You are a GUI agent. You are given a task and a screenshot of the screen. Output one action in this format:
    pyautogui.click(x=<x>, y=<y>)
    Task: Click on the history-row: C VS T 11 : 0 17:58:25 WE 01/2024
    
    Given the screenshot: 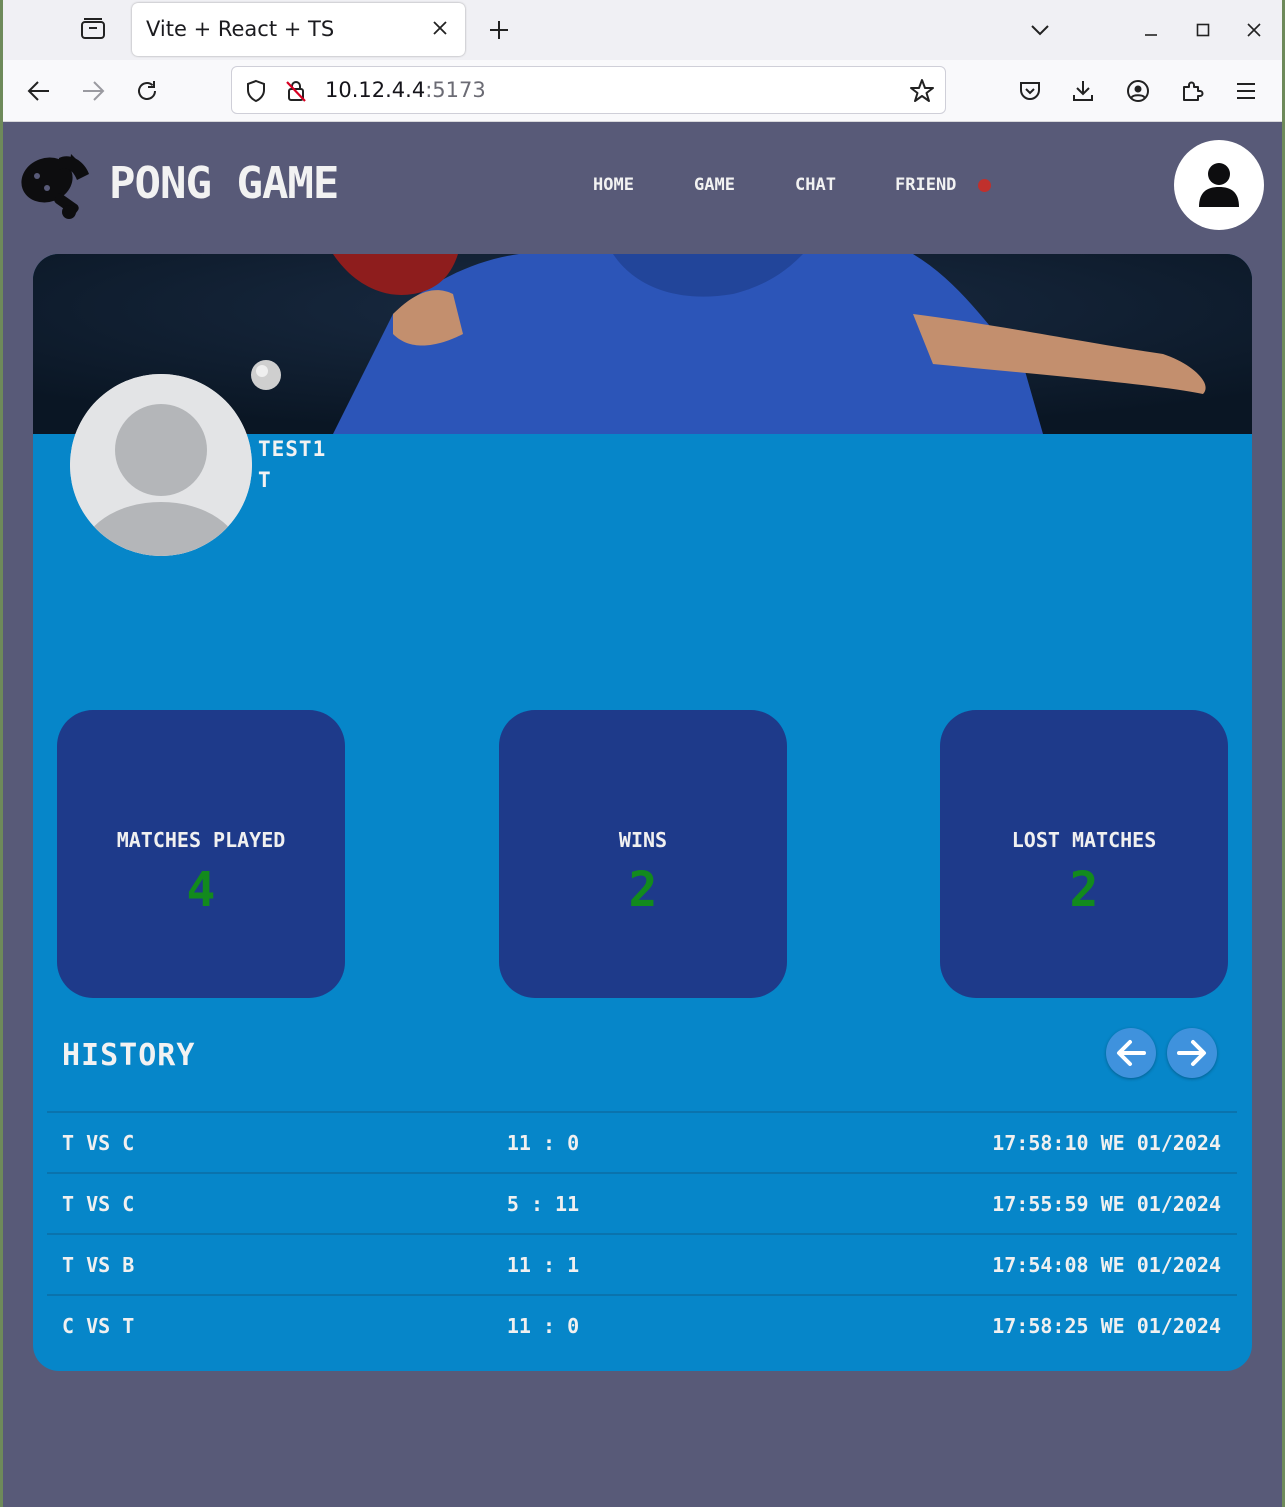 What is the action you would take?
    pyautogui.click(x=642, y=1324)
    